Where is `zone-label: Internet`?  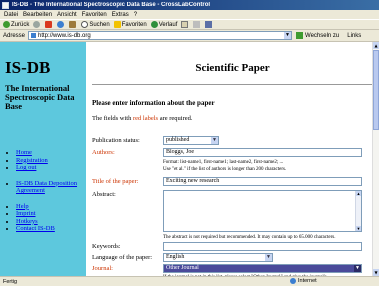
zone-label: Internet is located at coordinates (307, 281).